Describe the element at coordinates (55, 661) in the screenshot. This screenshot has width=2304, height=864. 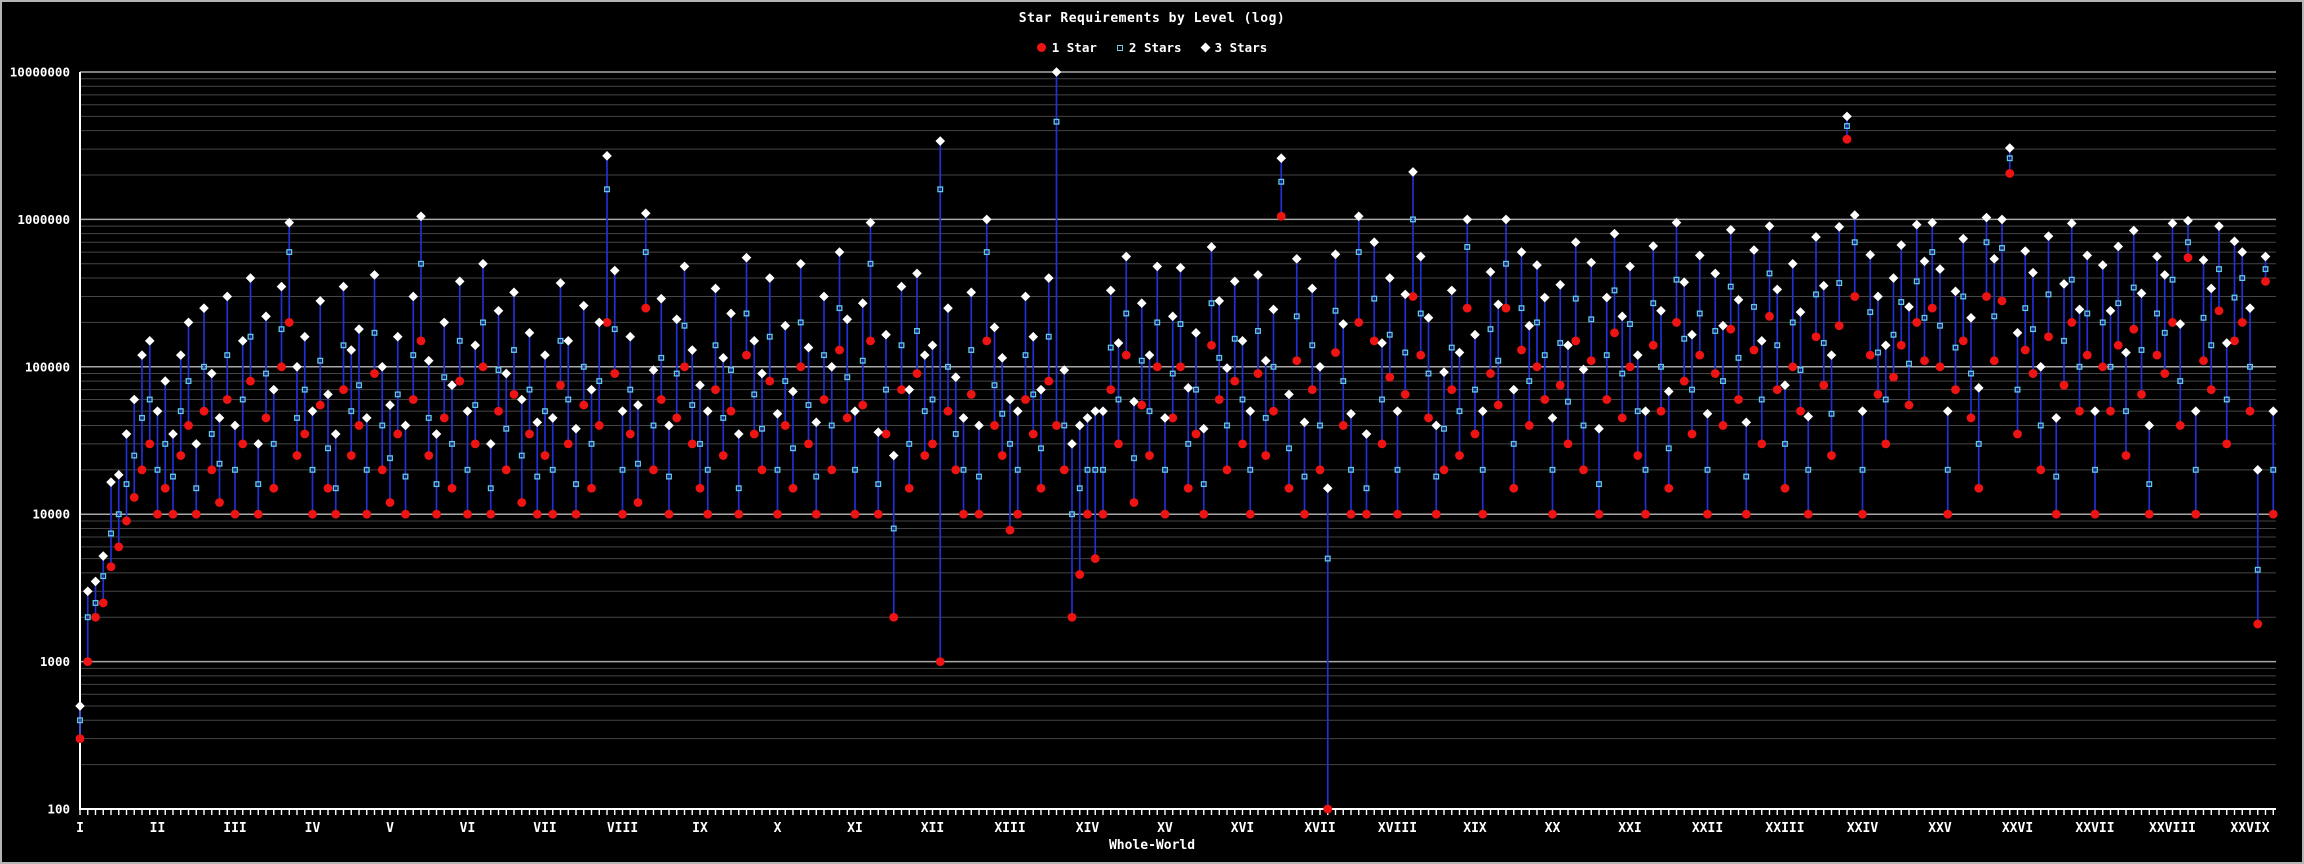
I see `y-axis-label: 1000` at that location.